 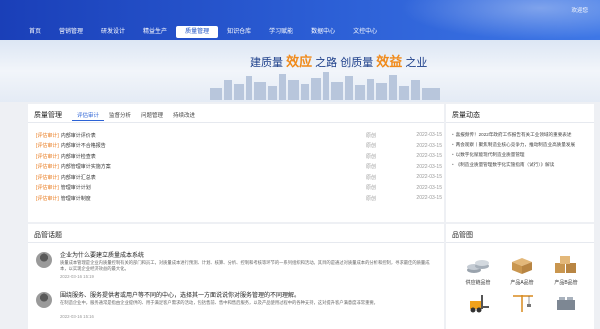 I want to click on tab-supervision: 监督分析, so click(x=120, y=115).